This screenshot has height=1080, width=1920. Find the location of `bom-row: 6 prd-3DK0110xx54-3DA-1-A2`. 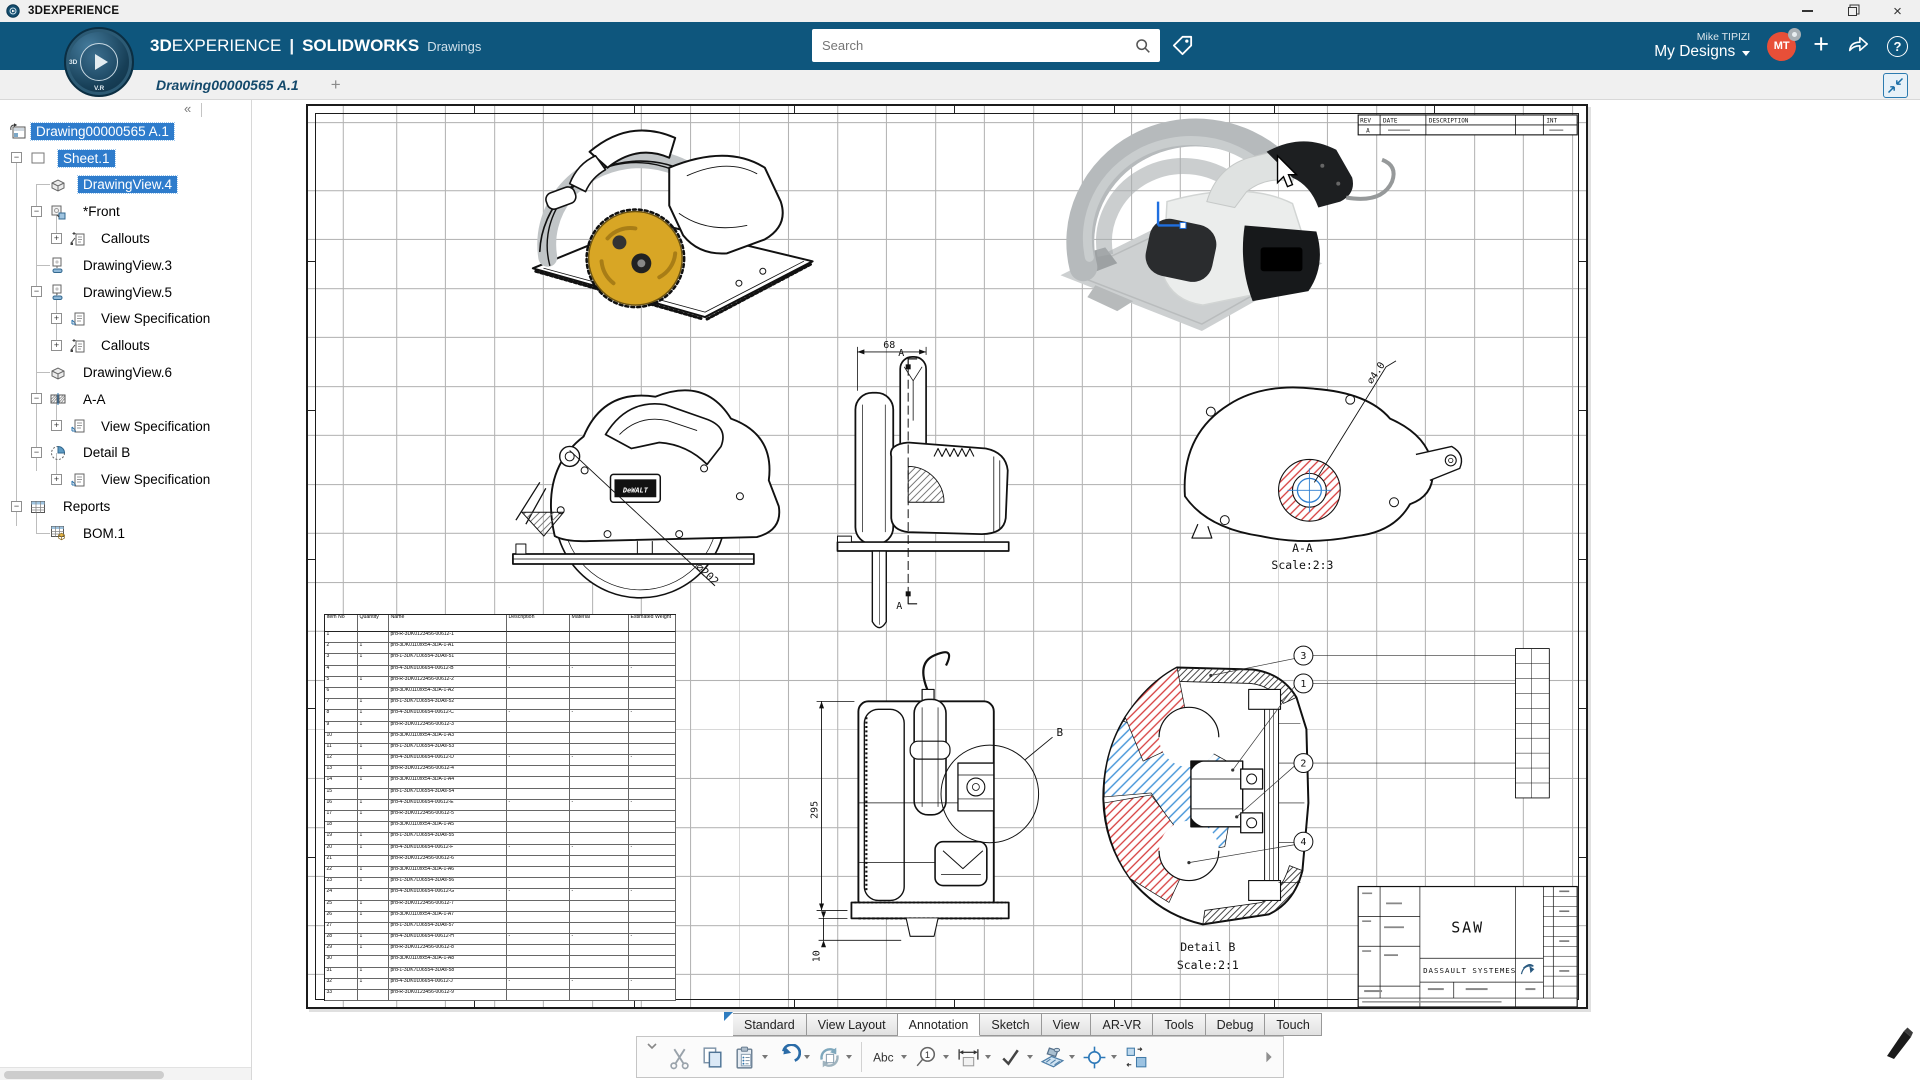

bom-row: 6 prd-3DK0110xx54-3DA-1-A2 is located at coordinates (500, 693).